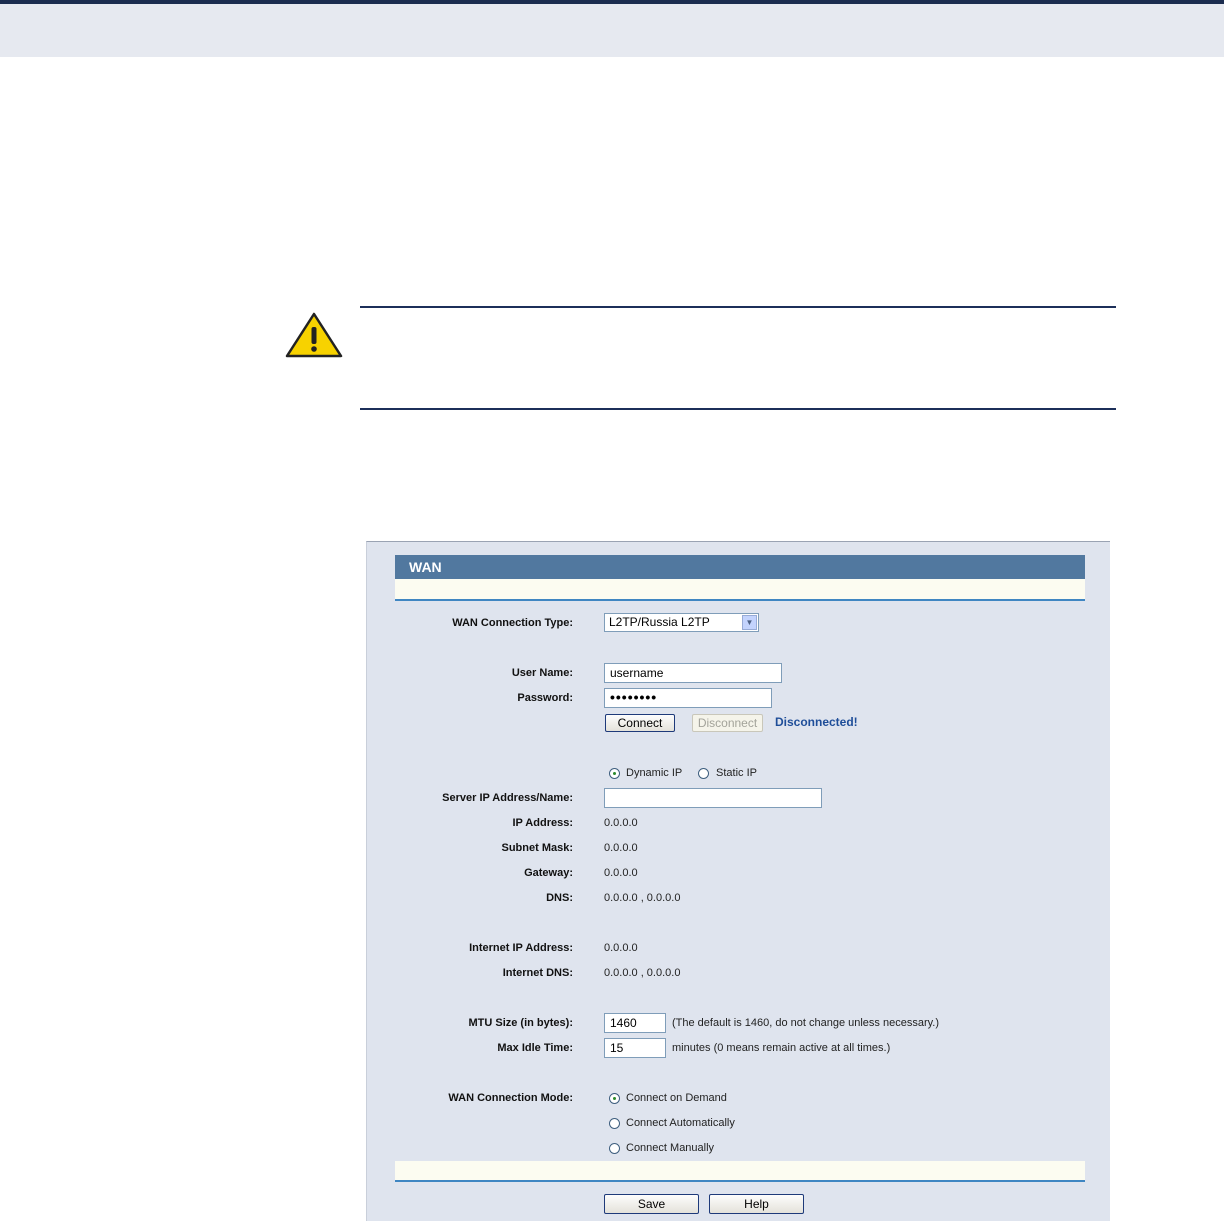 The height and width of the screenshot is (1221, 1224). I want to click on connection-mode-label: WAN Connection Mode:, so click(510, 1098).